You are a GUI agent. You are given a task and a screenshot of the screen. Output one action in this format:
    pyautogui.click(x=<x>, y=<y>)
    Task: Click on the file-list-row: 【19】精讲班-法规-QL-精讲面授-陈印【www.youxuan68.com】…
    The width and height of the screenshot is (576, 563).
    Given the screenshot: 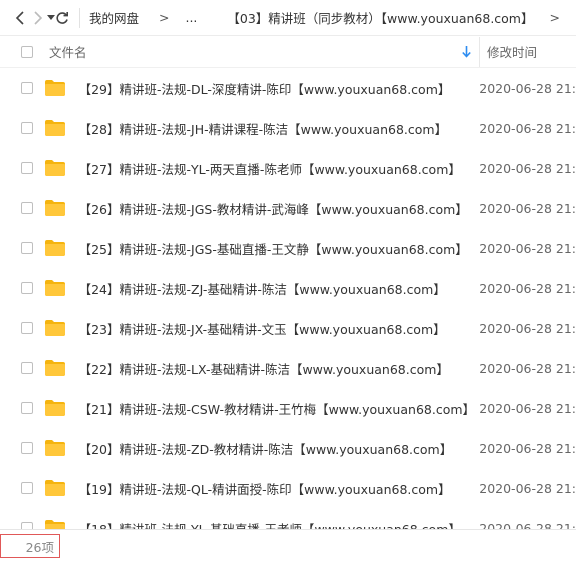 What is the action you would take?
    pyautogui.click(x=288, y=488)
    